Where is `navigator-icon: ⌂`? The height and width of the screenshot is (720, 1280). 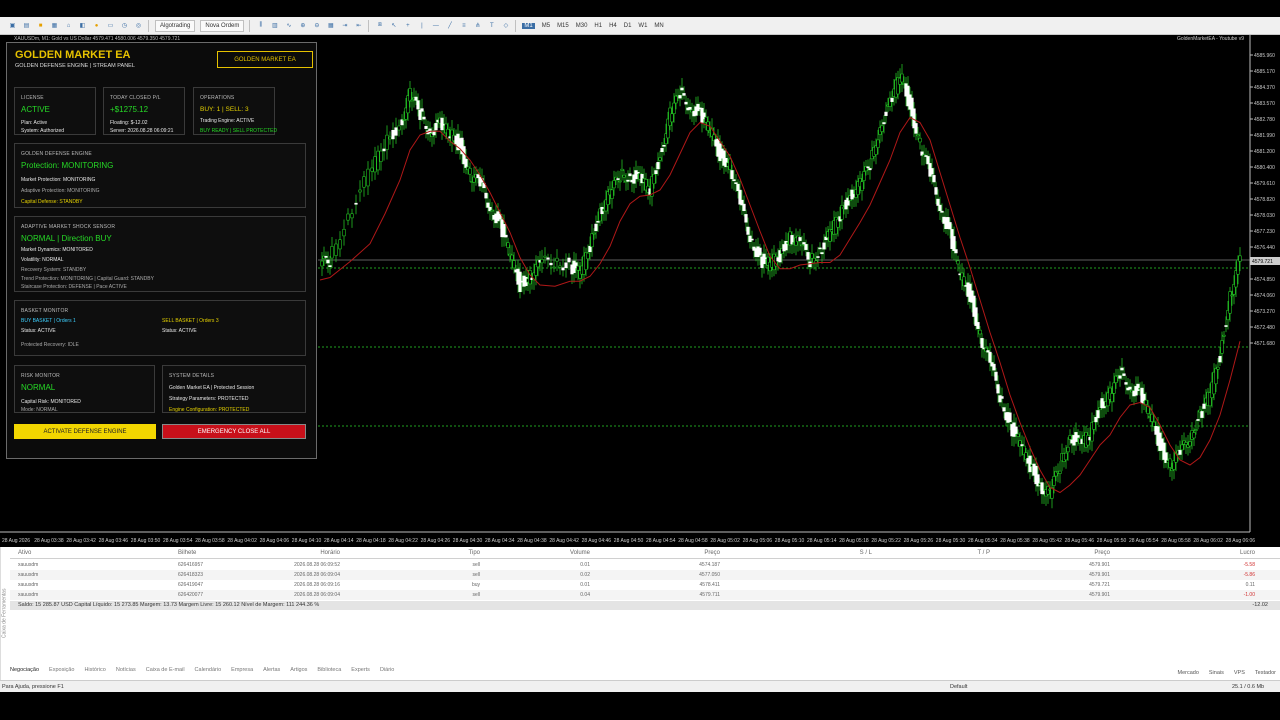
navigator-icon: ⌂ is located at coordinates (68, 26).